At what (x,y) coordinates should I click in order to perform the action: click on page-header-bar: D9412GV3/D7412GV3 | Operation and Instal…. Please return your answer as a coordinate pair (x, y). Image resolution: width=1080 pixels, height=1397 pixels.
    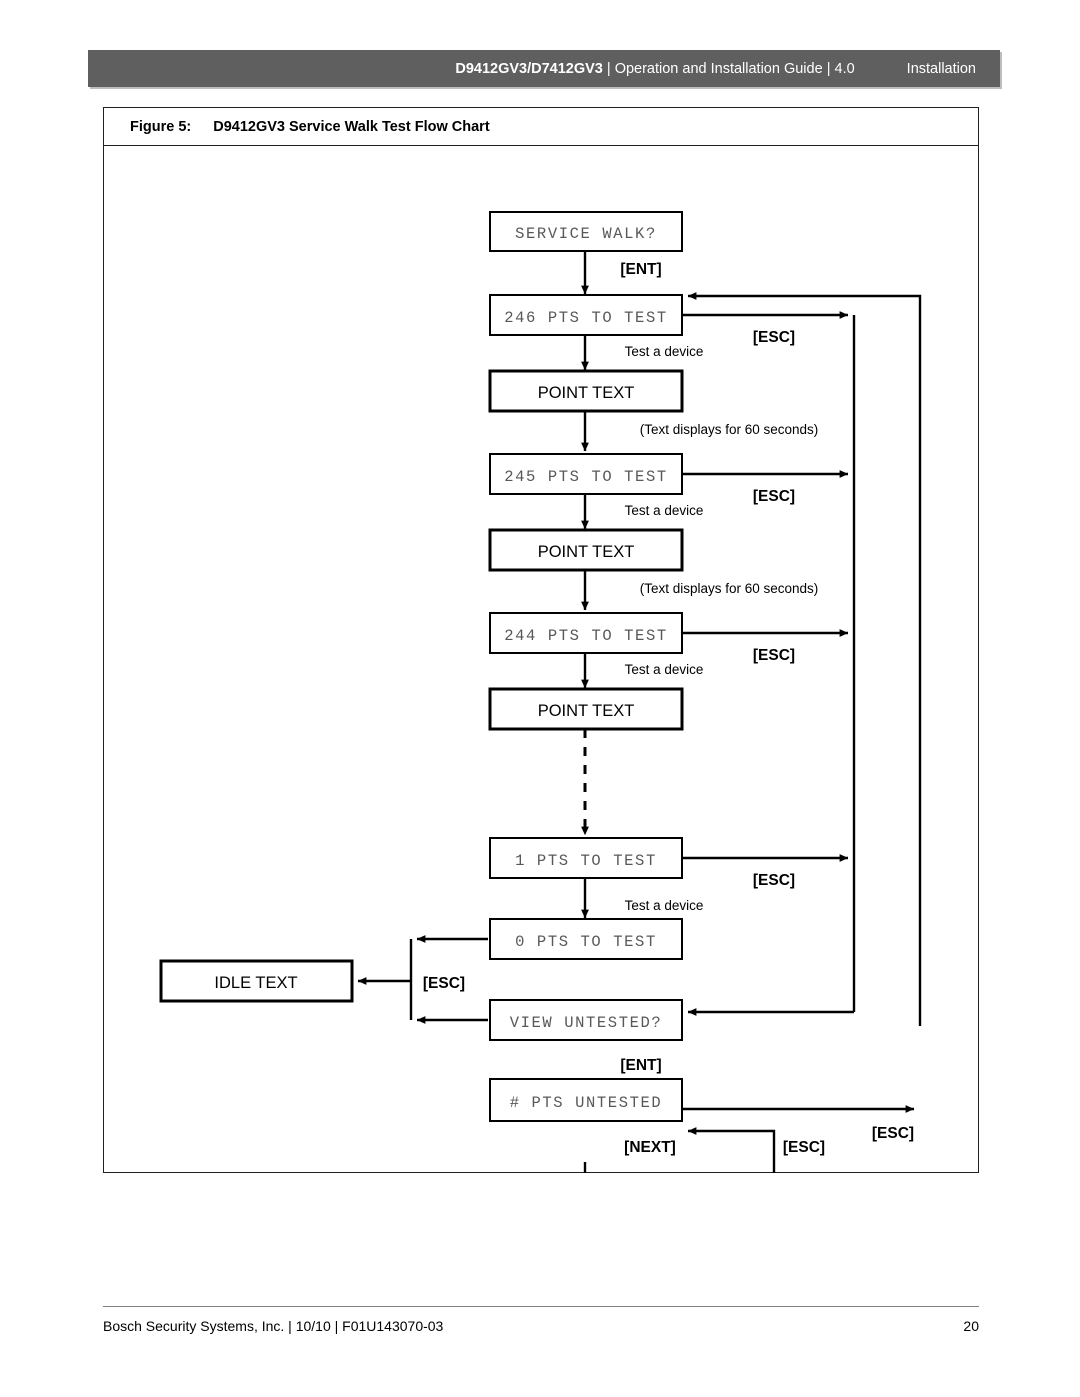
    Looking at the image, I should click on (544, 68).